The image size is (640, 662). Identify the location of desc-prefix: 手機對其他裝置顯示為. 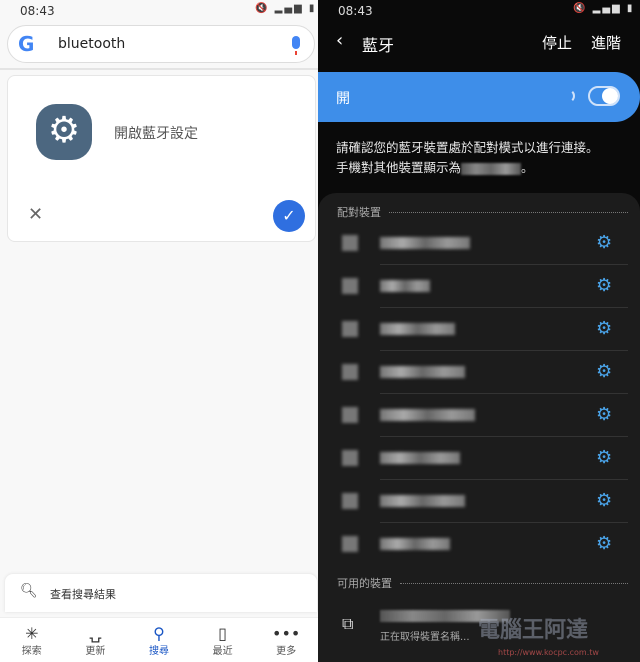
(399, 167).